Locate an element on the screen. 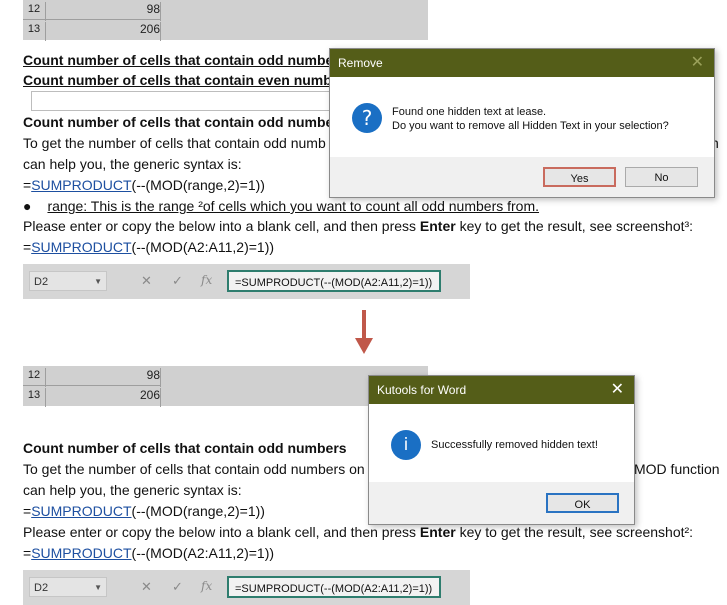 This screenshot has height=605, width=727. excel-row: 13 206 is located at coordinates (225, 30).